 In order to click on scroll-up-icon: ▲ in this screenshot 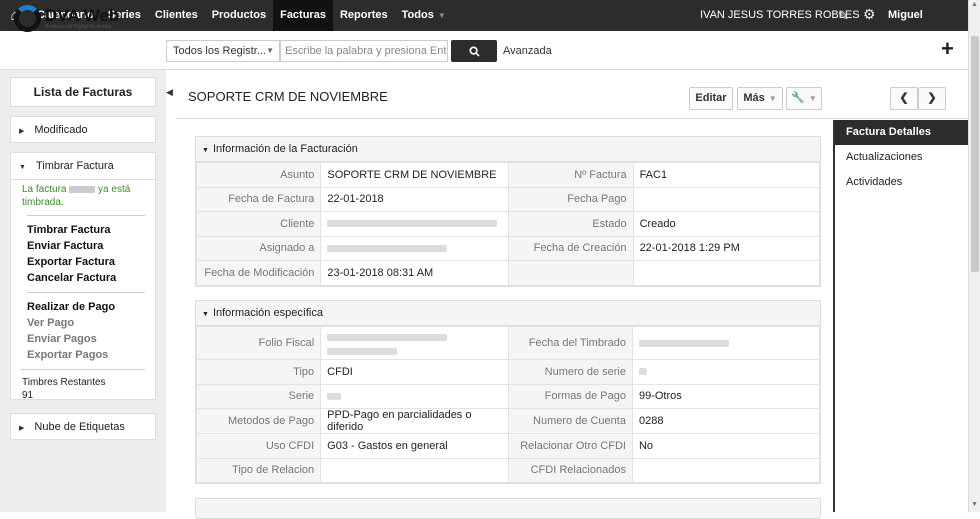, I will do `click(974, 4)`.